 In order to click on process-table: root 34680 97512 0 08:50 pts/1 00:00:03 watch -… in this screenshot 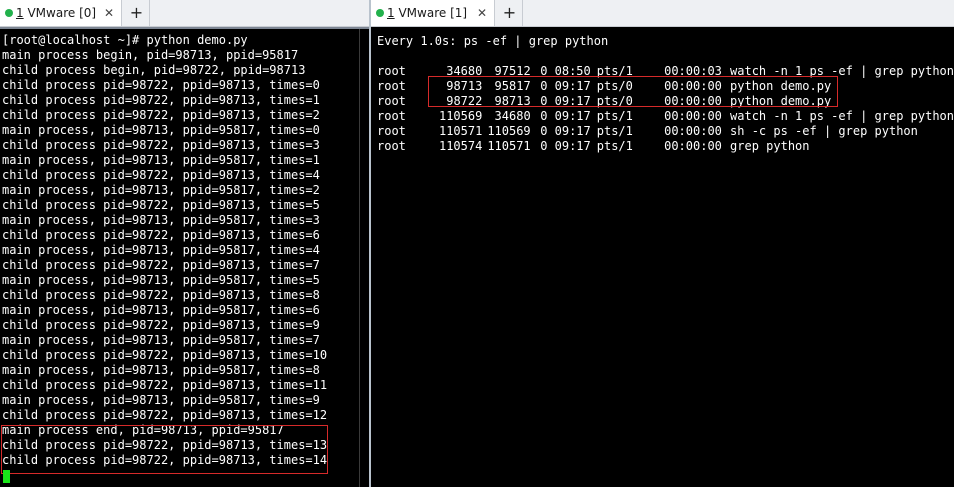, I will do `click(665, 109)`.